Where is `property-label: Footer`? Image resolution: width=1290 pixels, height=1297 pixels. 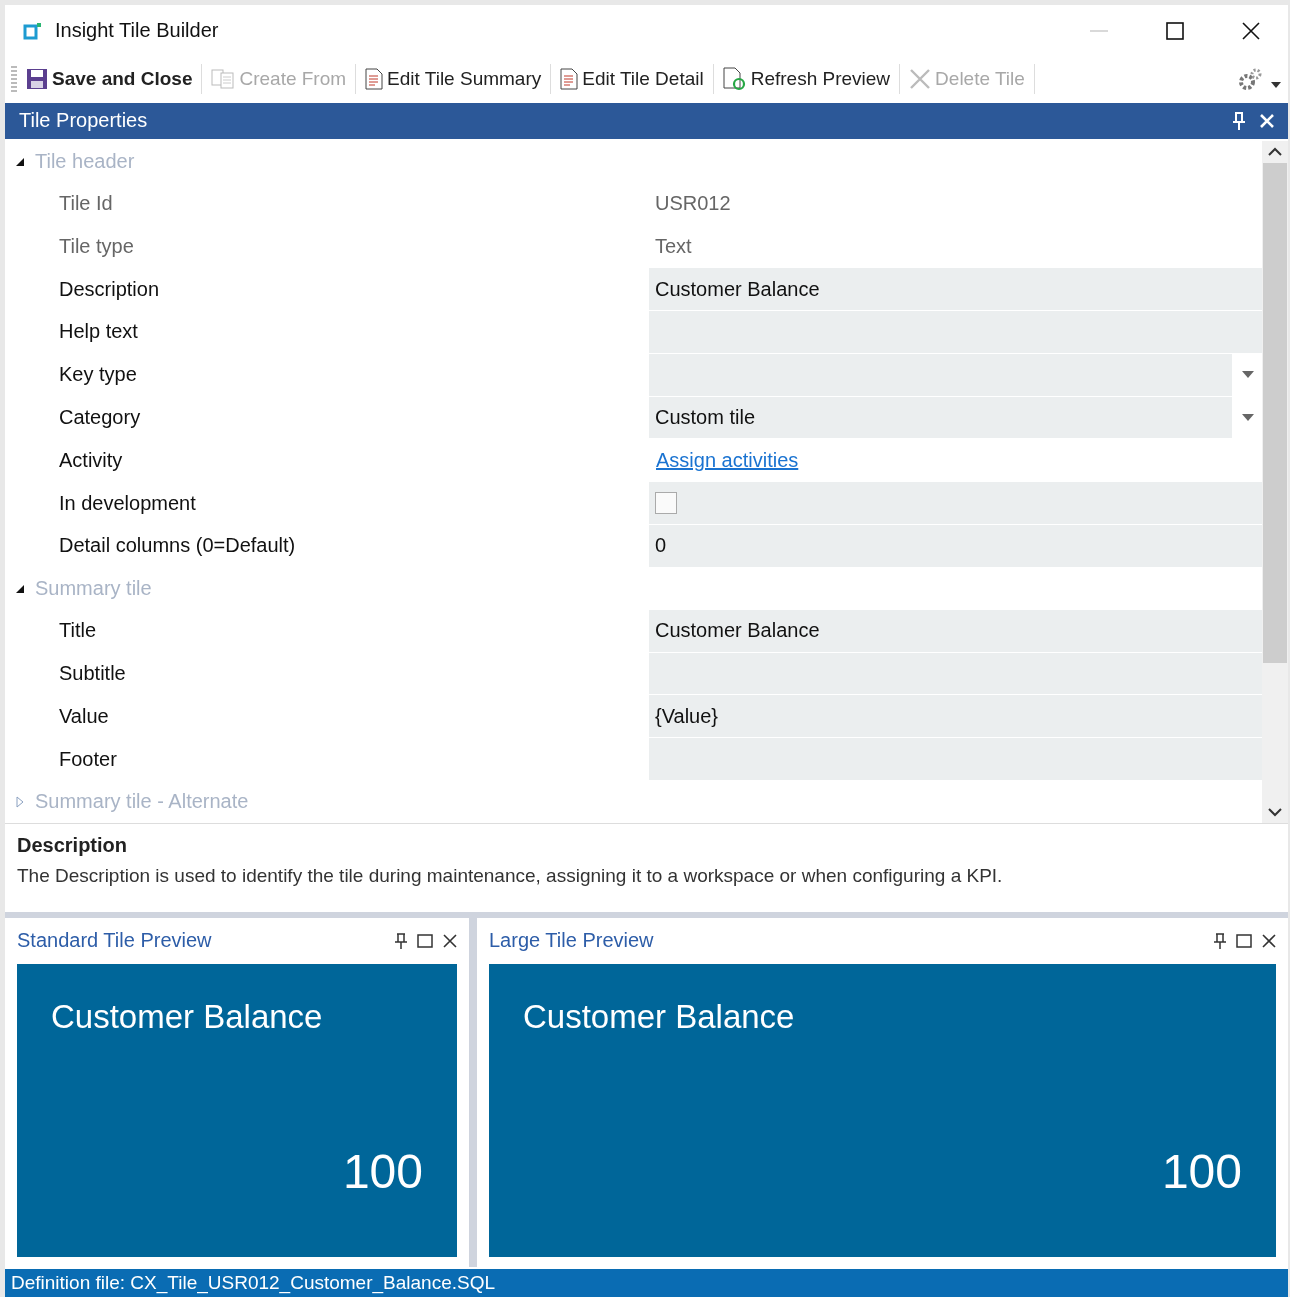
property-label: Footer is located at coordinates (88, 759).